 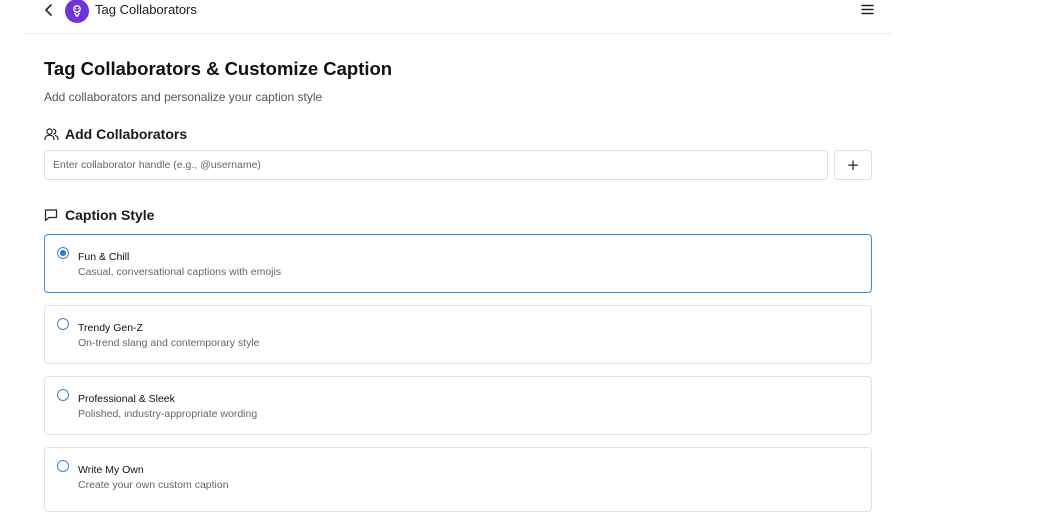 I want to click on add-collaborators-label: Add Collaborators, so click(x=126, y=134).